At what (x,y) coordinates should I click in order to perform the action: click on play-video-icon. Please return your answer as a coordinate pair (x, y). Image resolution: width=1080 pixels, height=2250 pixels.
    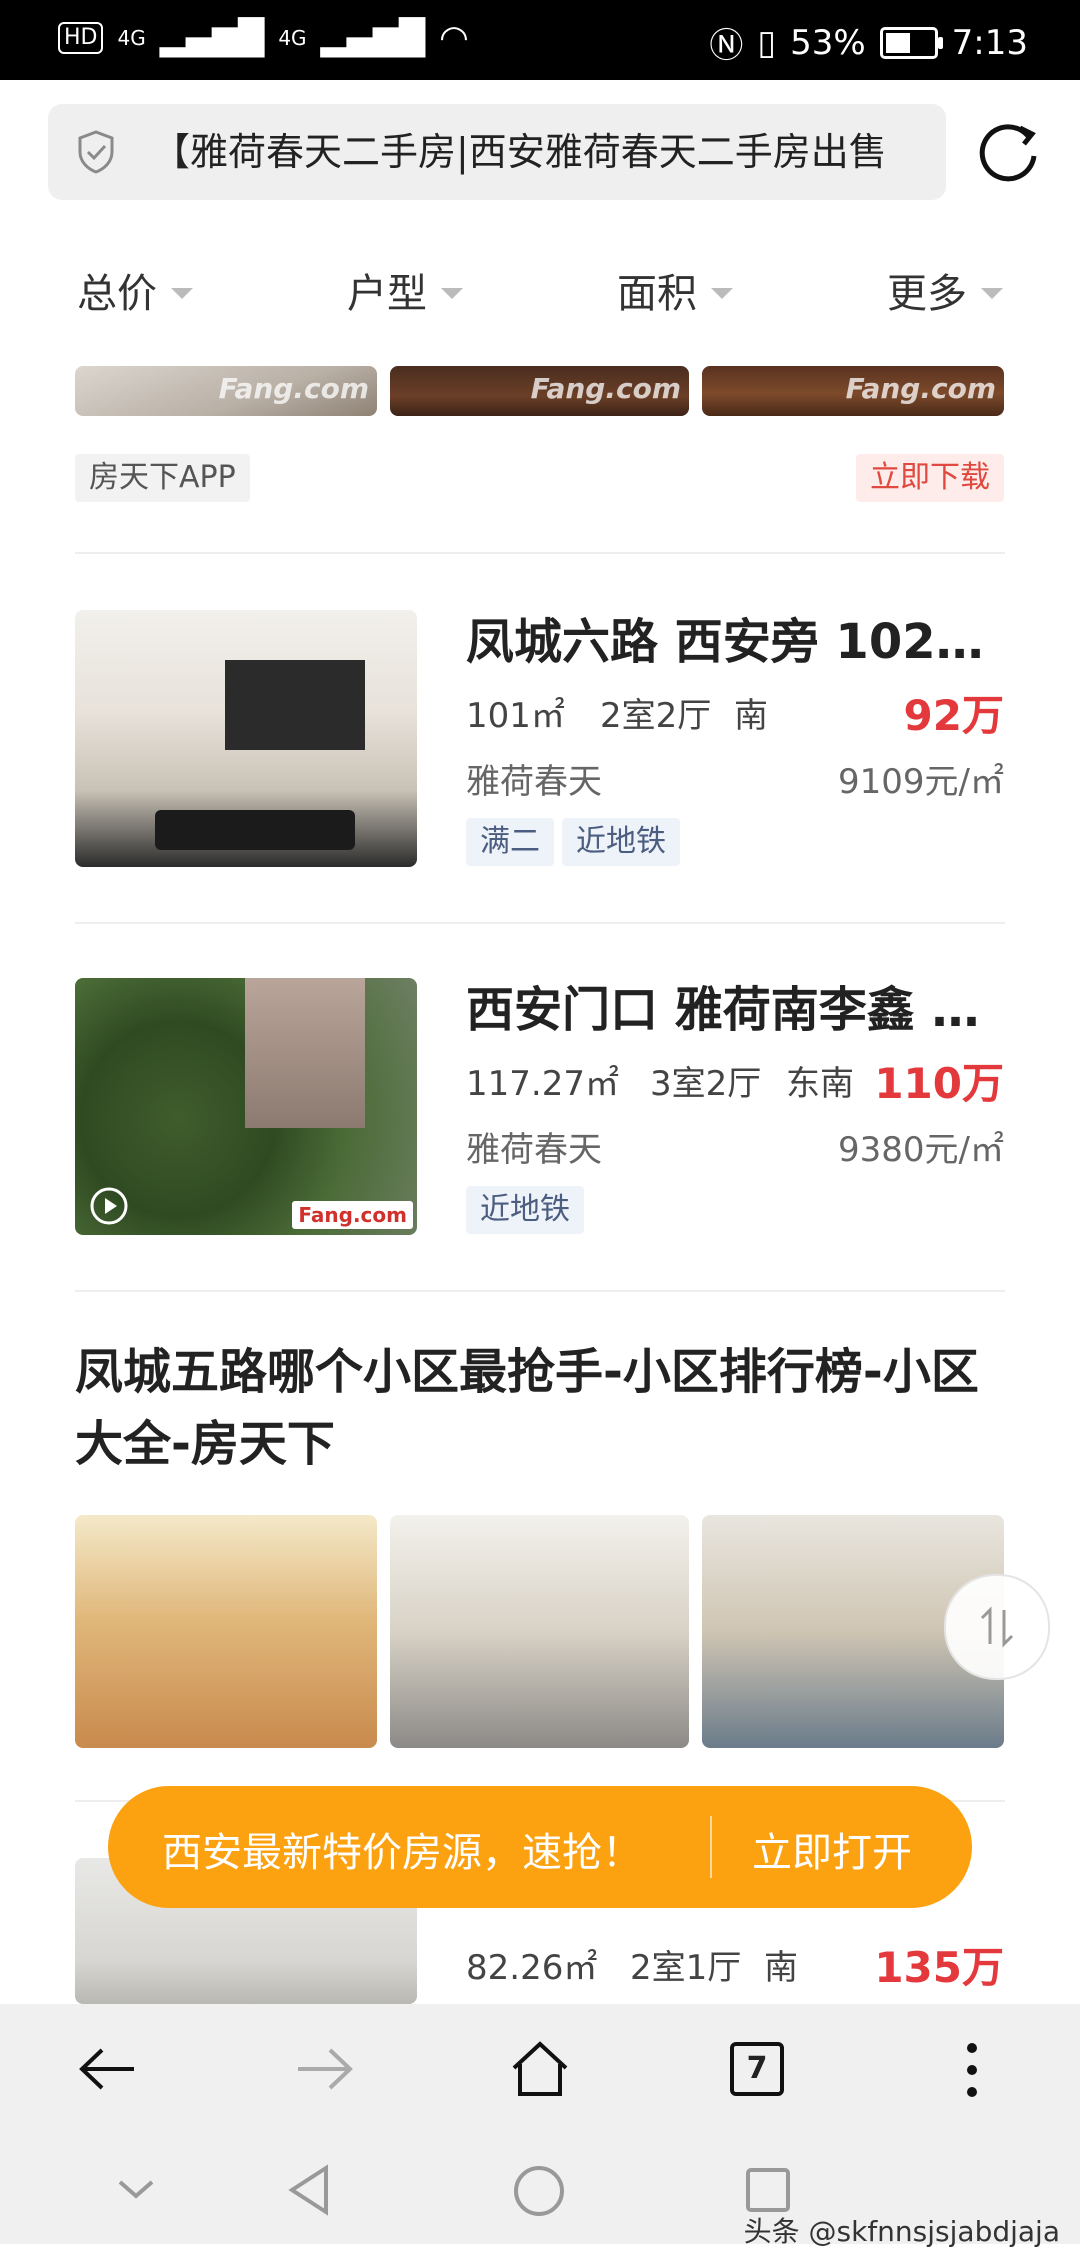
    Looking at the image, I should click on (109, 1206).